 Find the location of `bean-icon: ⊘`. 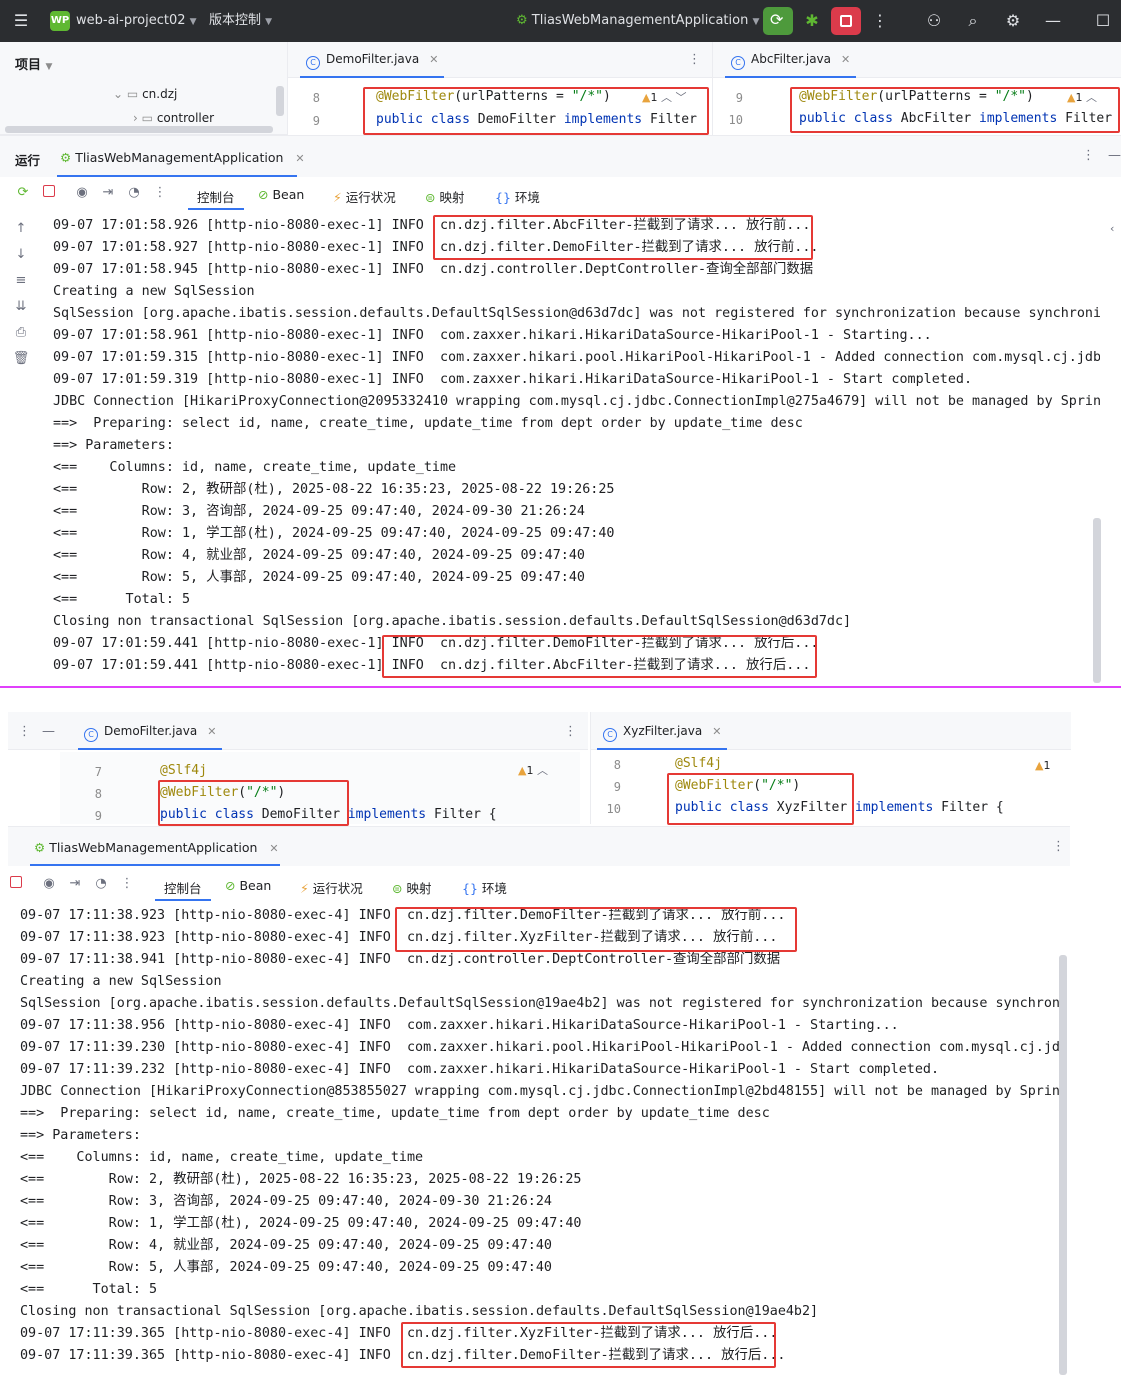

bean-icon: ⊘ is located at coordinates (263, 194).